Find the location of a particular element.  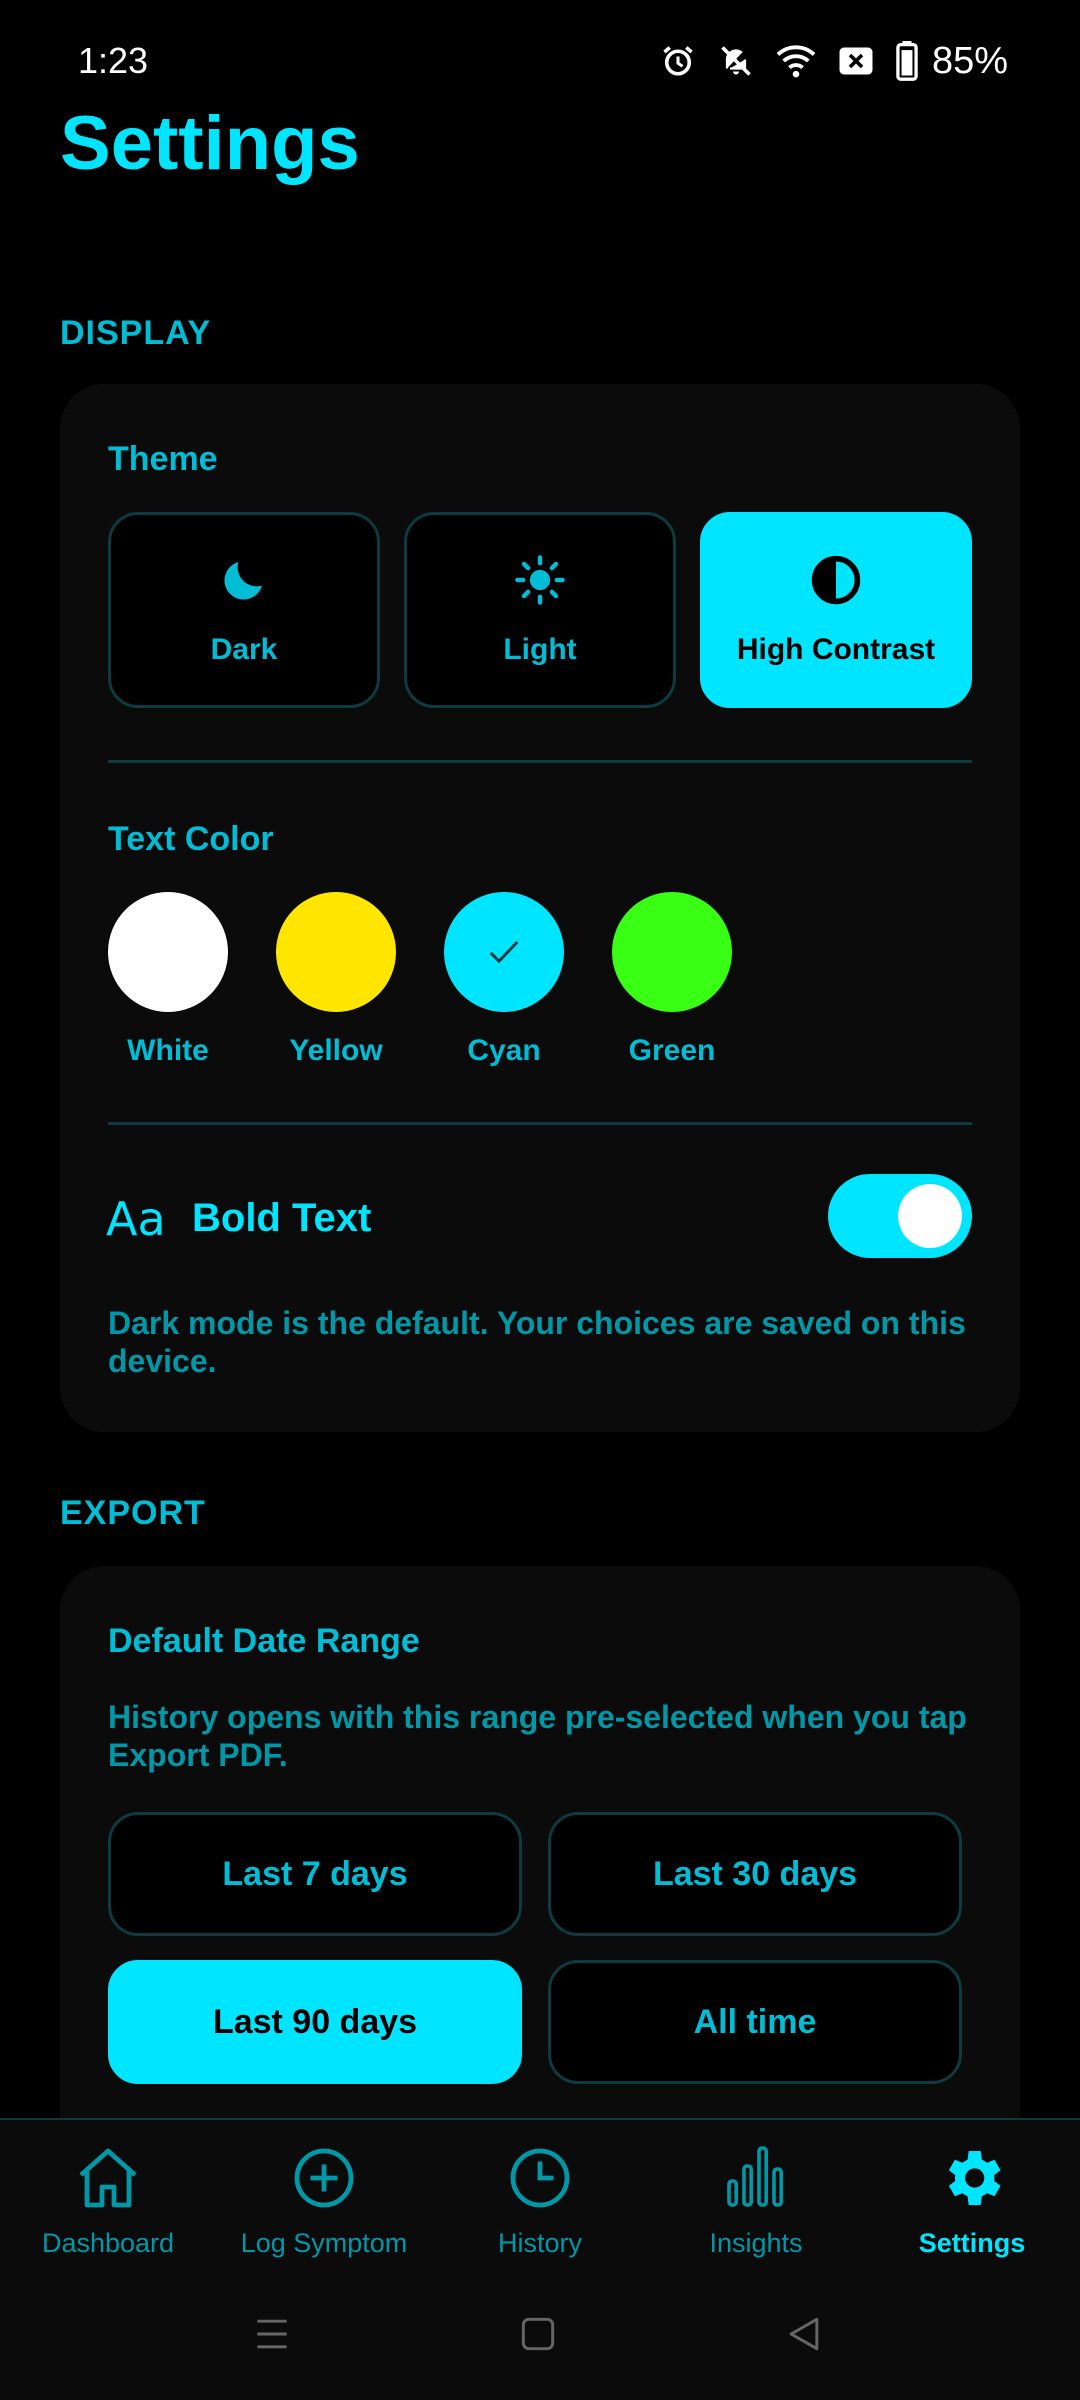

battery-icon is located at coordinates (907, 61).